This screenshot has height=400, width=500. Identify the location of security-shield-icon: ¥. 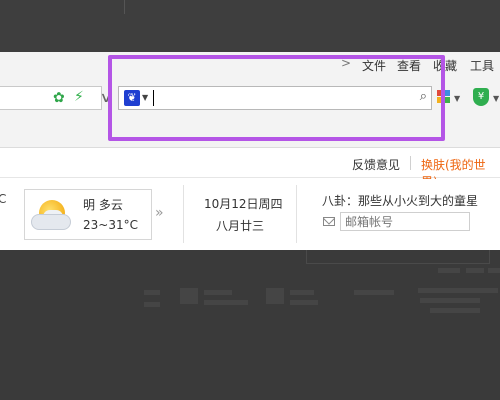
(481, 97).